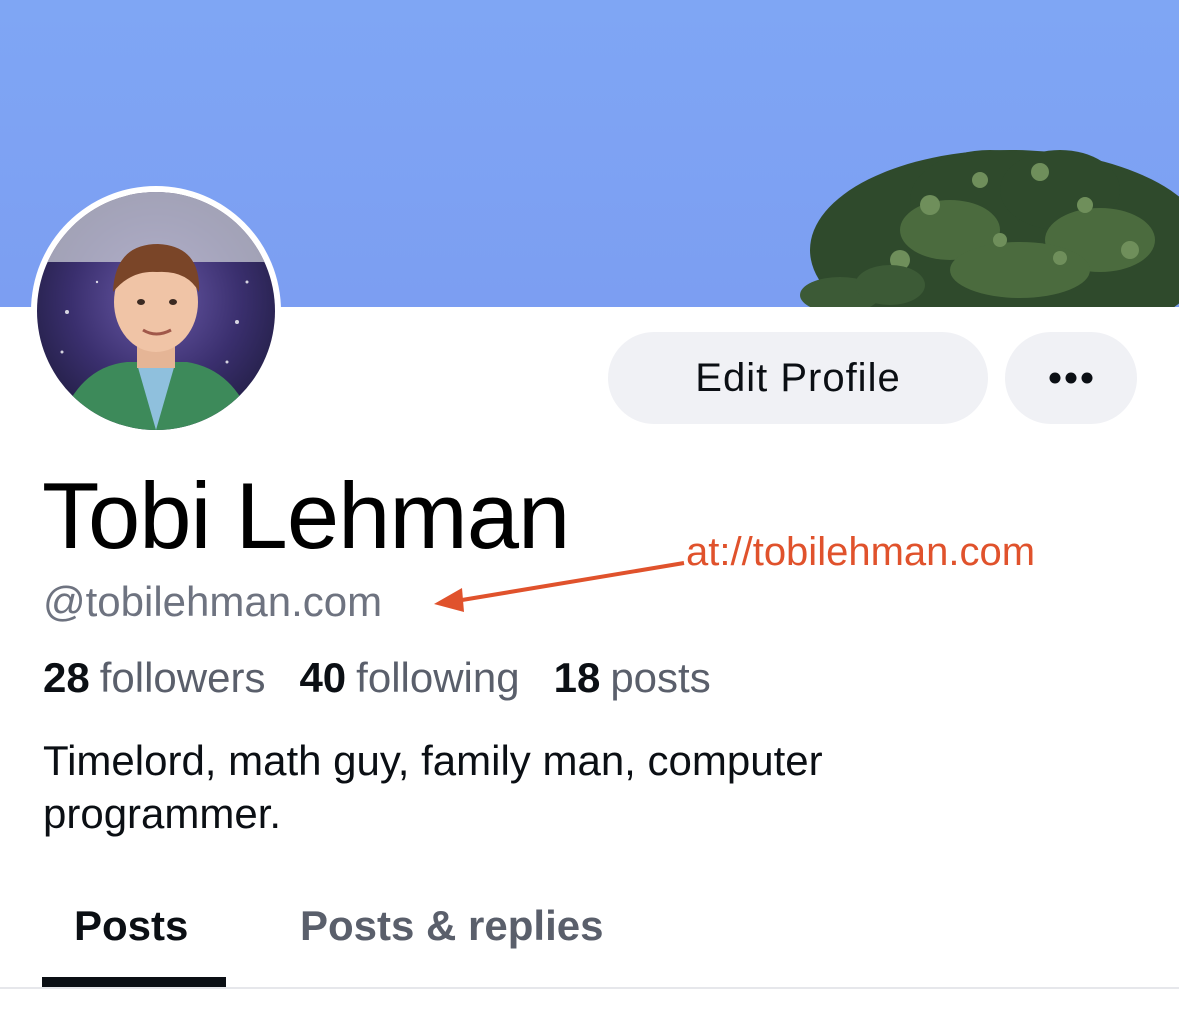 This screenshot has height=1016, width=1179. Describe the element at coordinates (861, 552) in the screenshot. I see `annotation-label: at://tobilehman.com` at that location.